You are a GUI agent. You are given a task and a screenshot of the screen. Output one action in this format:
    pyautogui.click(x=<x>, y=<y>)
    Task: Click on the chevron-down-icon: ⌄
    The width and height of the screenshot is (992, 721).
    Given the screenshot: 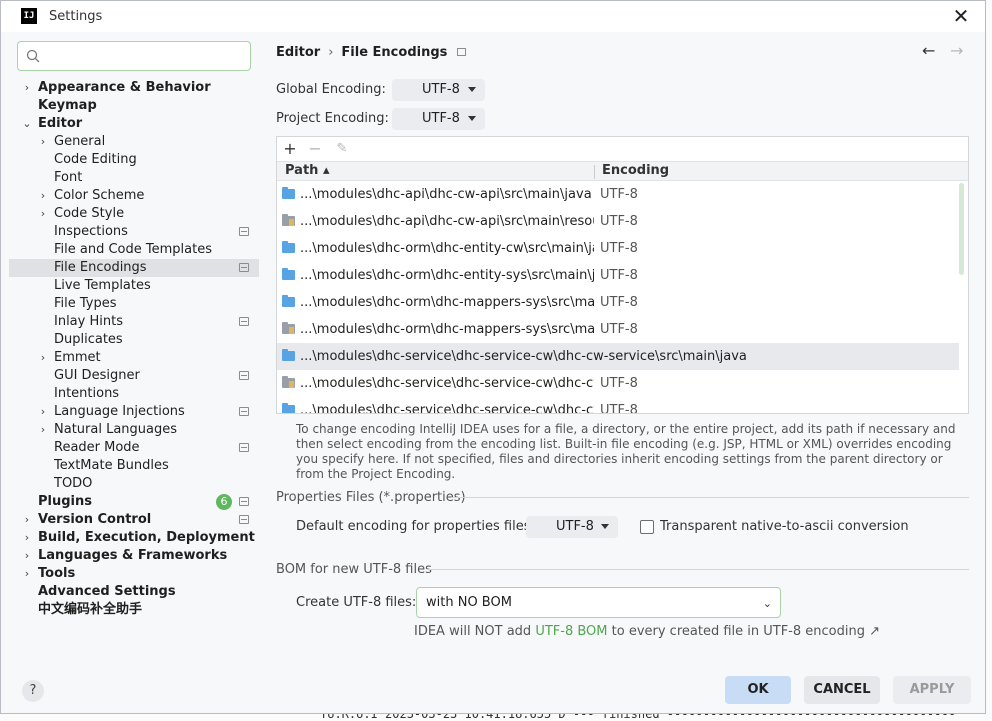 What is the action you would take?
    pyautogui.click(x=27, y=124)
    